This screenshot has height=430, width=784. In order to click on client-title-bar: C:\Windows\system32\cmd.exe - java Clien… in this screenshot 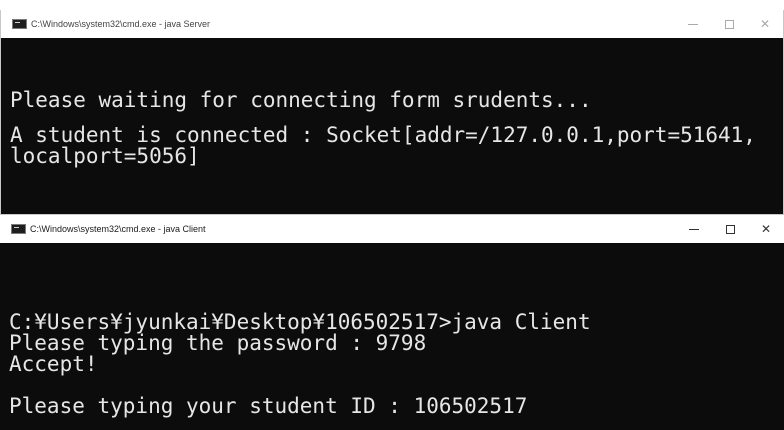, I will do `click(392, 229)`.